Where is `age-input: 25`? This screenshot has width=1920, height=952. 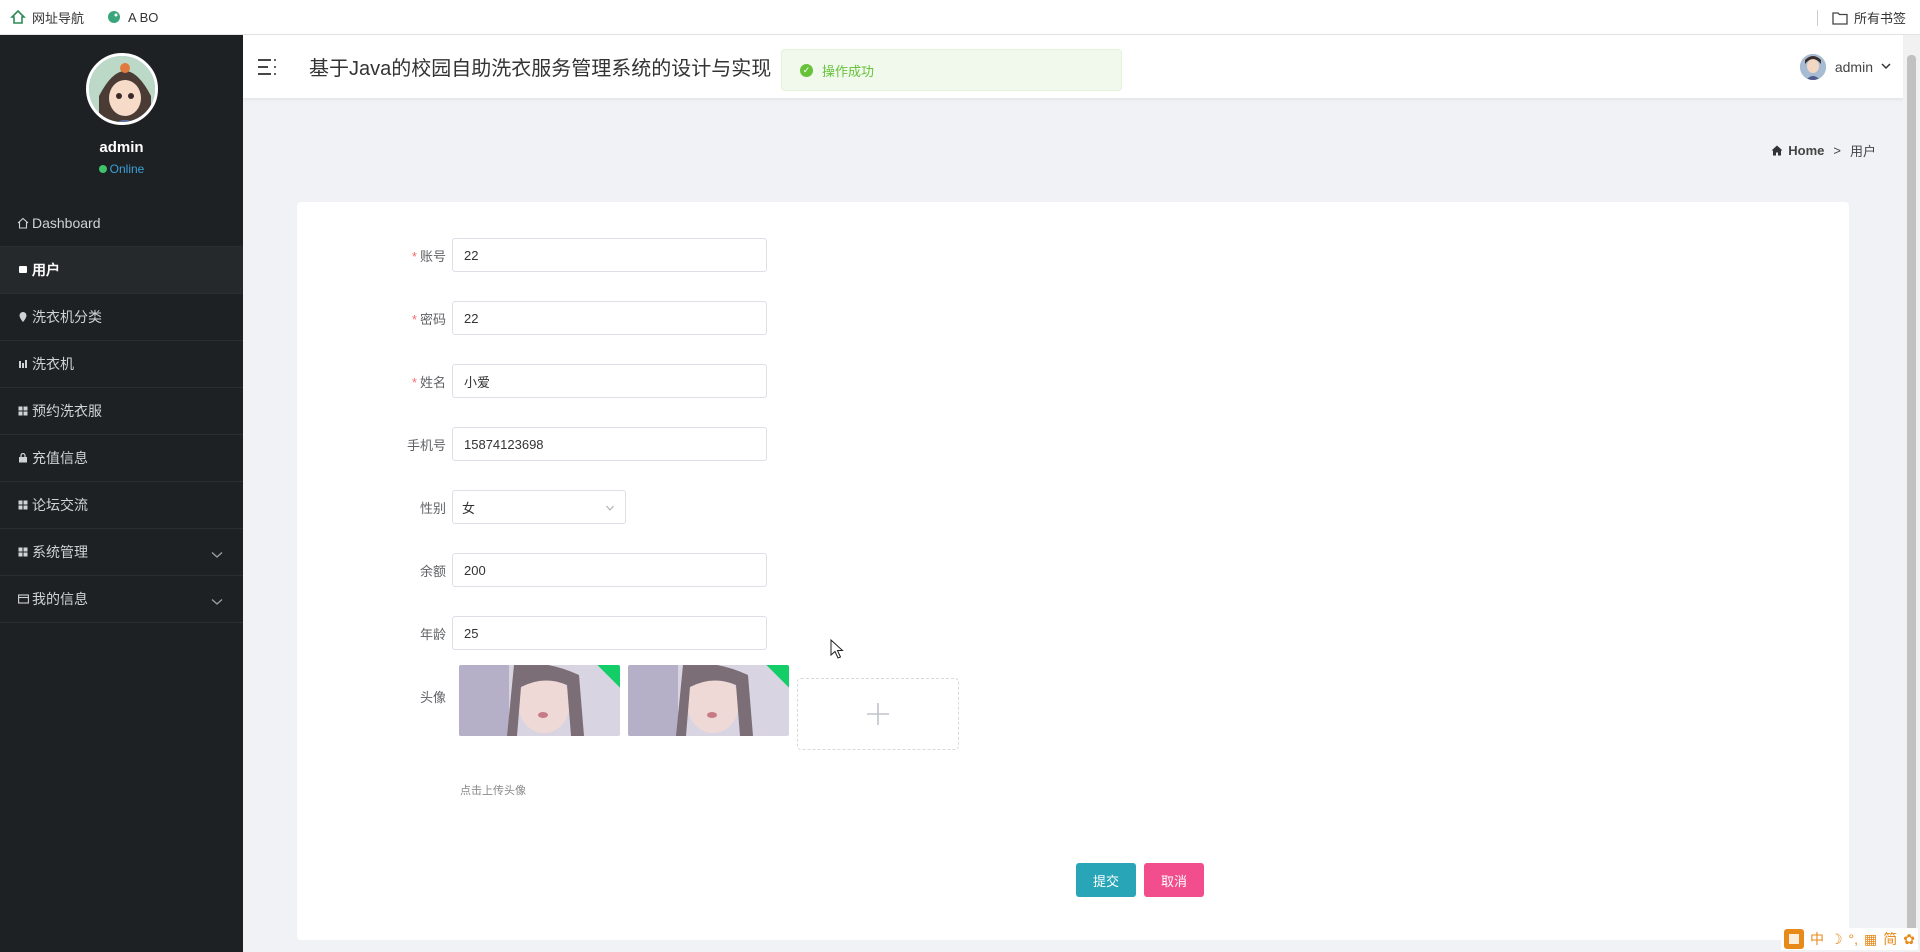 age-input: 25 is located at coordinates (609, 633).